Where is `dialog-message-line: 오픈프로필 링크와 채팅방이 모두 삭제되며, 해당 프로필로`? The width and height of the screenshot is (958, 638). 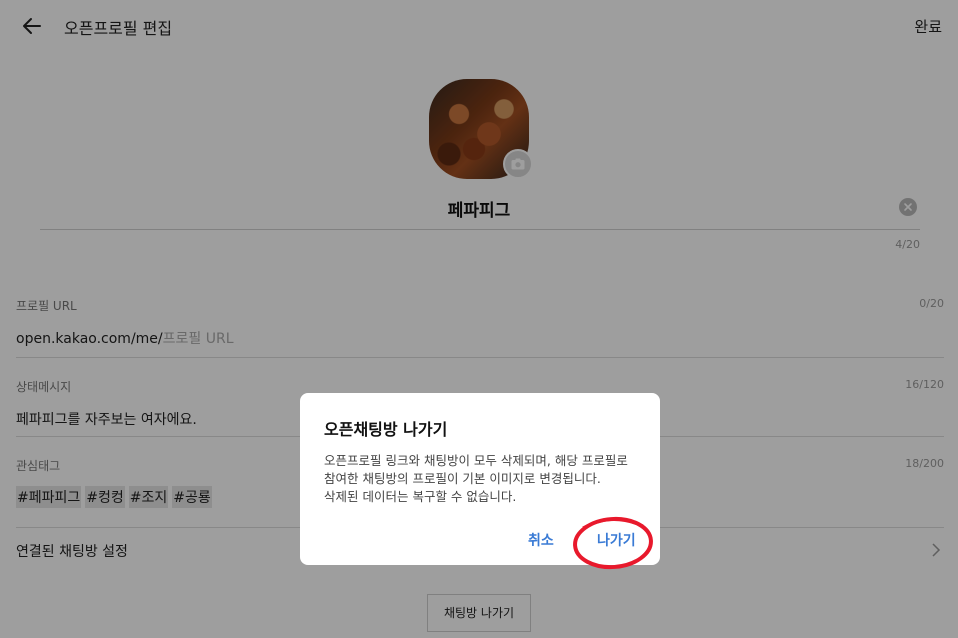
dialog-message-line: 오픈프로필 링크와 채팅방이 모두 삭제되며, 해당 프로필로 is located at coordinates (476, 460).